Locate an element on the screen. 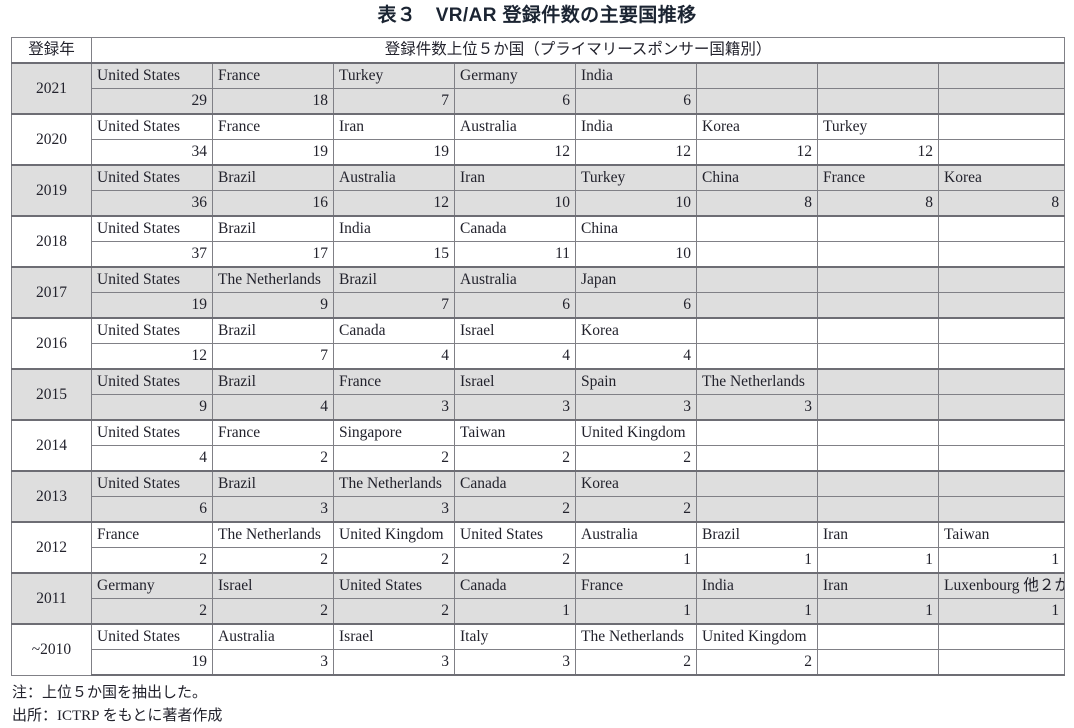 This screenshot has height=728, width=1074. country-cell: Taiwan is located at coordinates (515, 432).